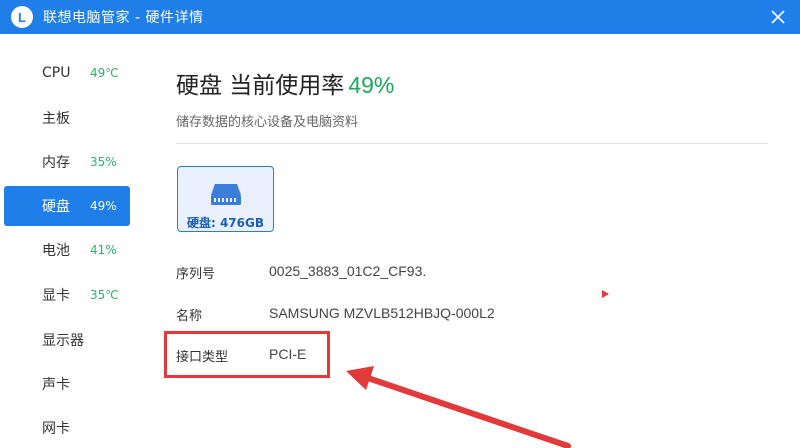 This screenshot has width=800, height=448. I want to click on detail-key: 序列号, so click(196, 274).